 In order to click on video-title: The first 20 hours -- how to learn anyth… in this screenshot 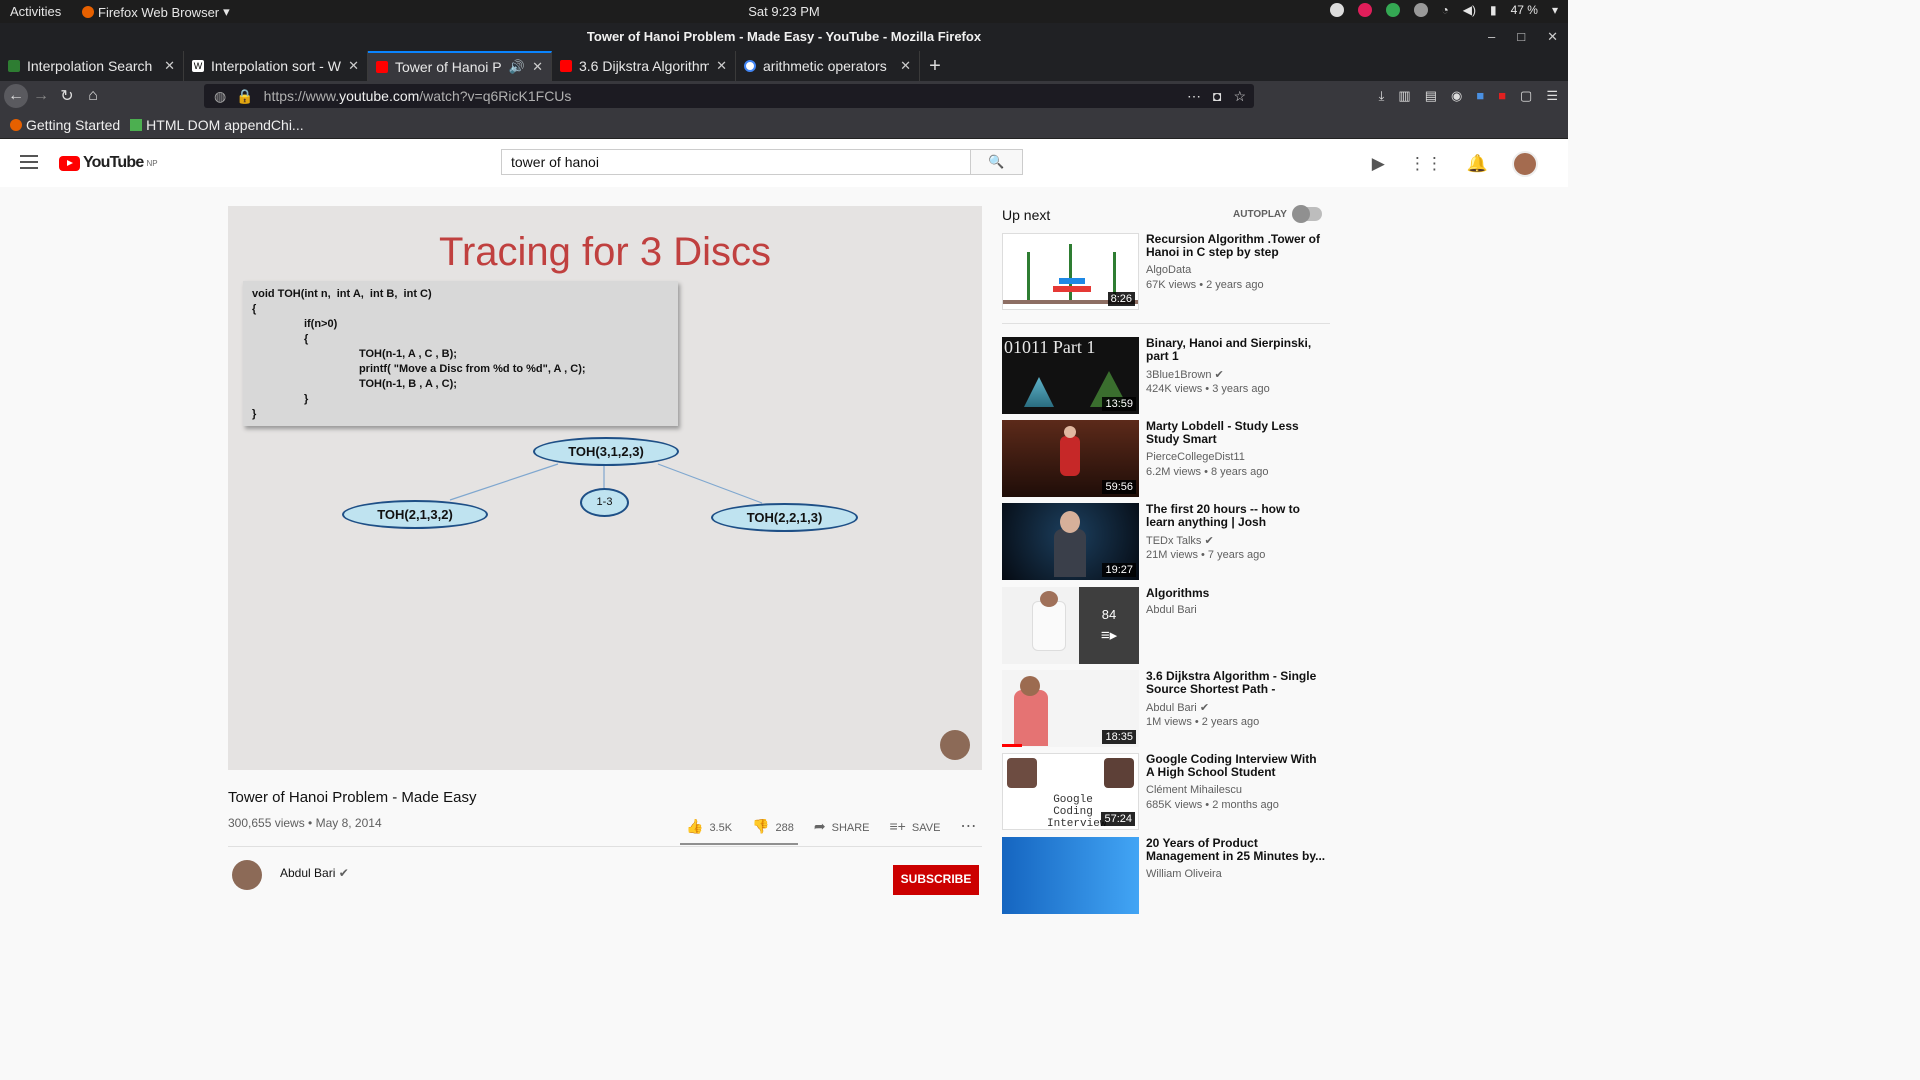, I will do `click(1236, 516)`.